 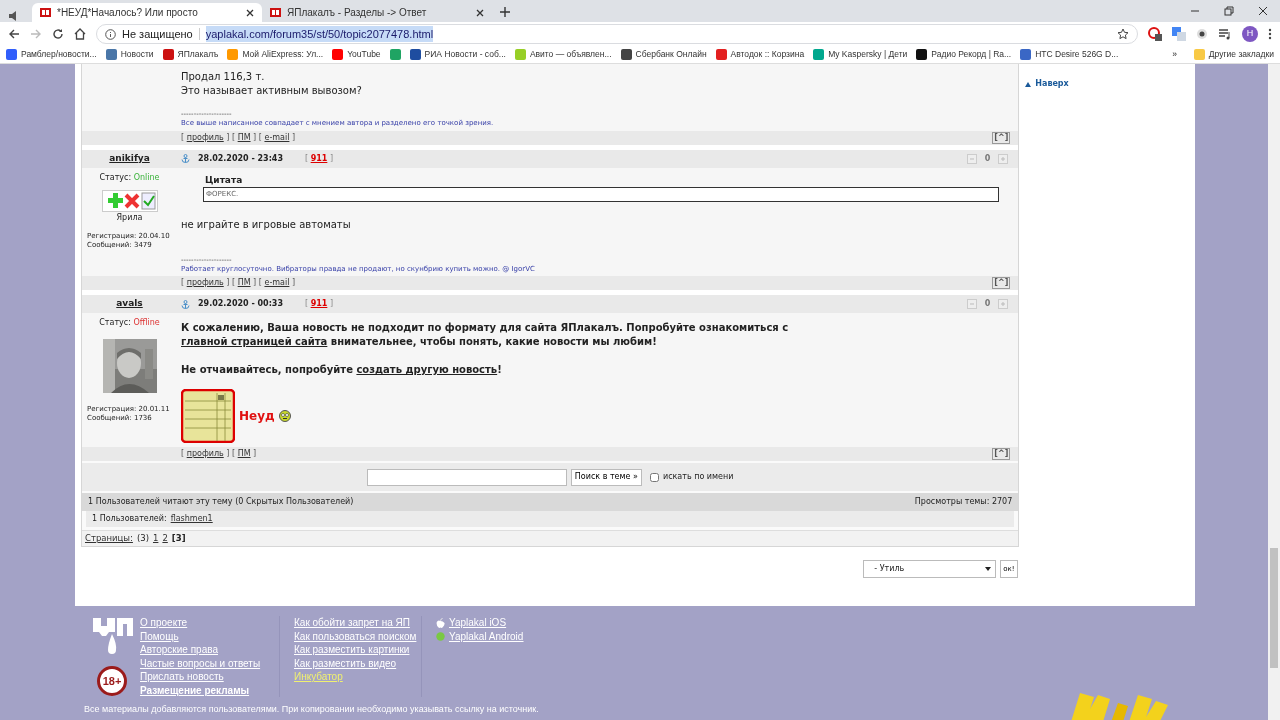 I want to click on apple-icon, so click(x=440, y=622).